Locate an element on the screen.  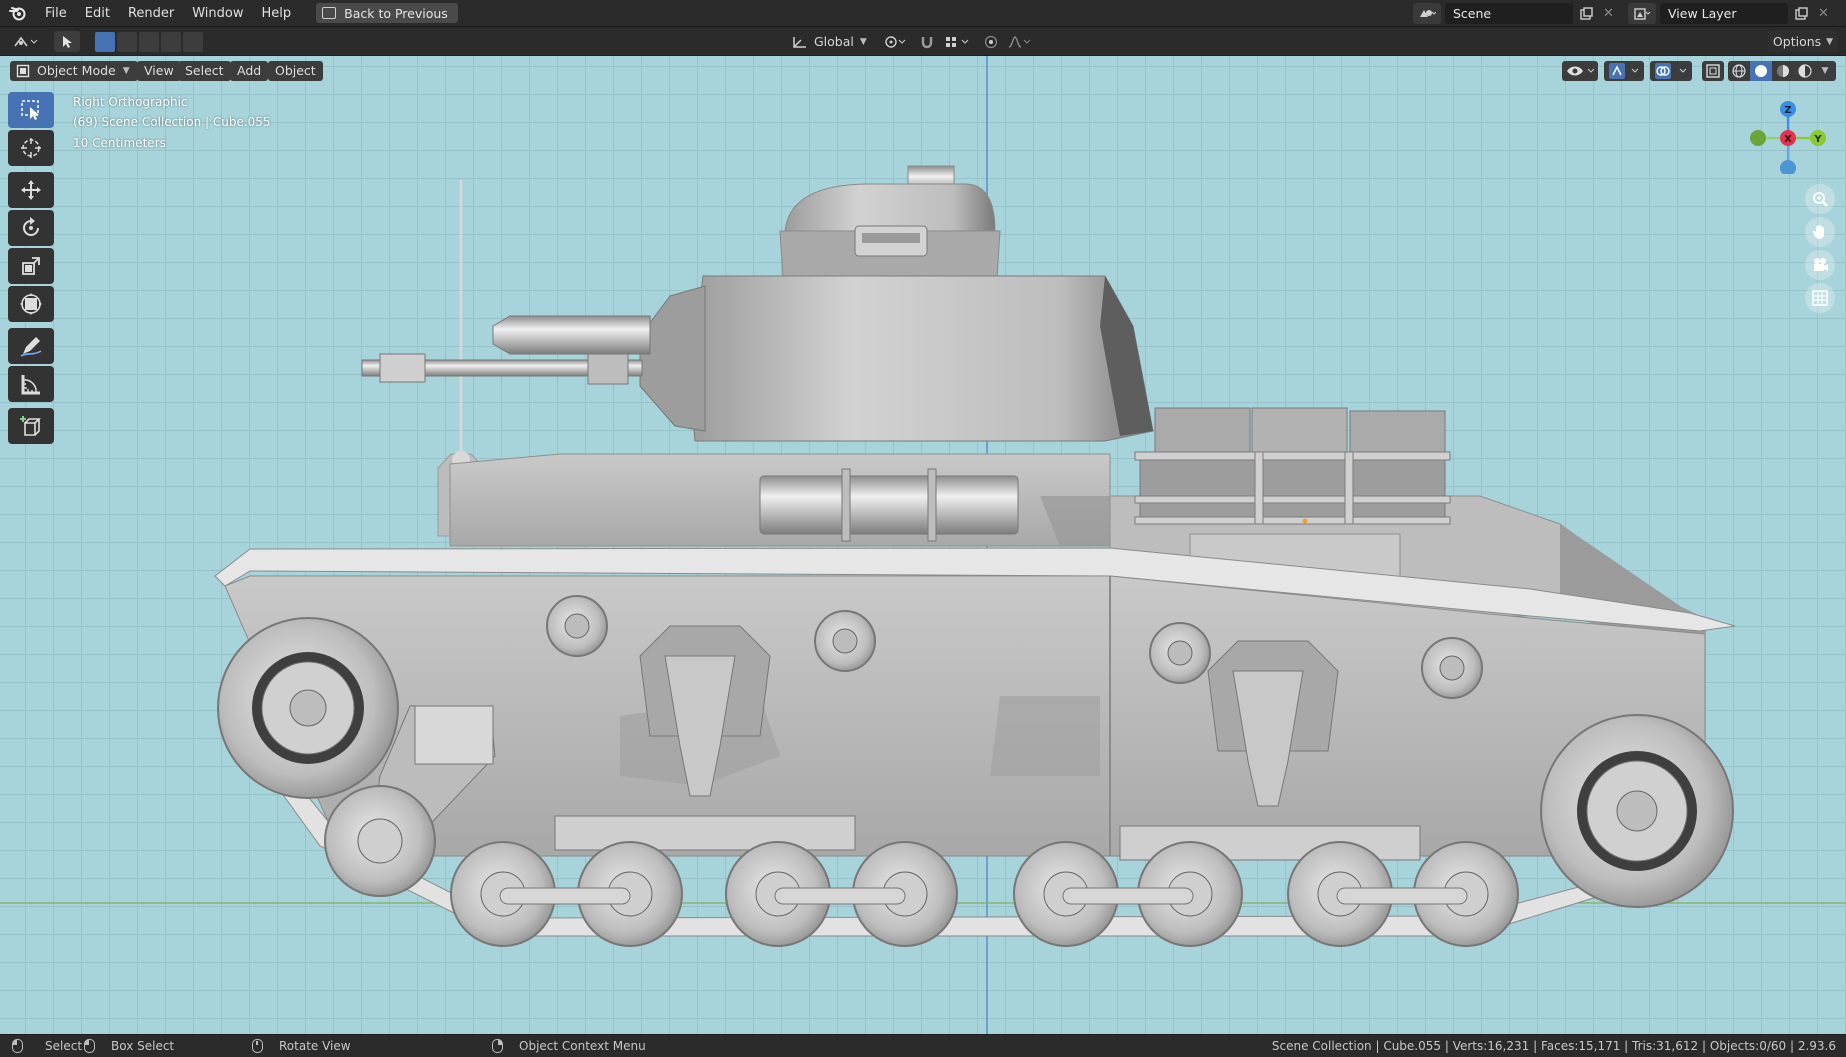
status-box-select: Box Select is located at coordinates (129, 1046).